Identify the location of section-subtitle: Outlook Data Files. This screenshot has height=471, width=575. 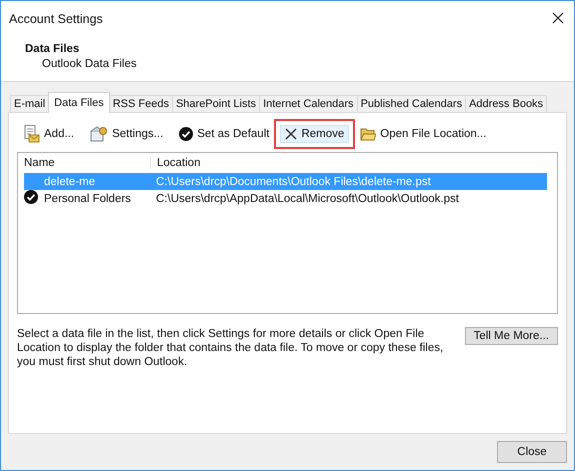
(89, 64).